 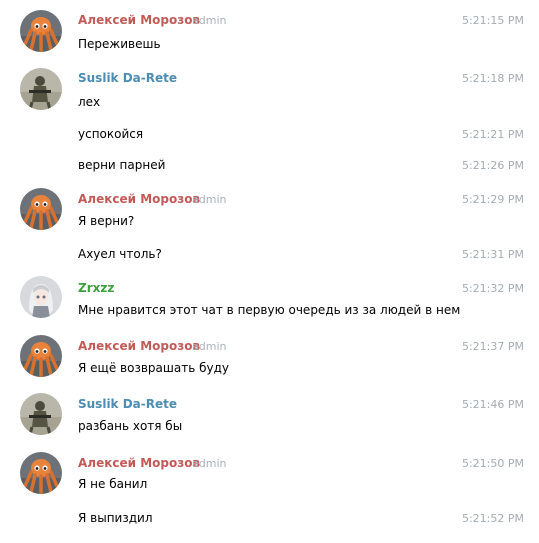 I want to click on message-timestamp: 5:21:29 PM, so click(x=492, y=199).